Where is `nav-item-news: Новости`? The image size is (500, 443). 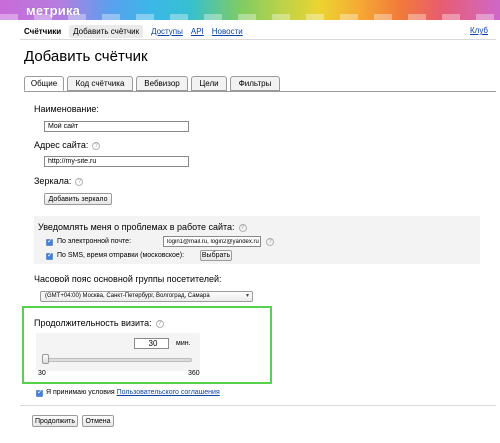
nav-item-news: Новости is located at coordinates (227, 31).